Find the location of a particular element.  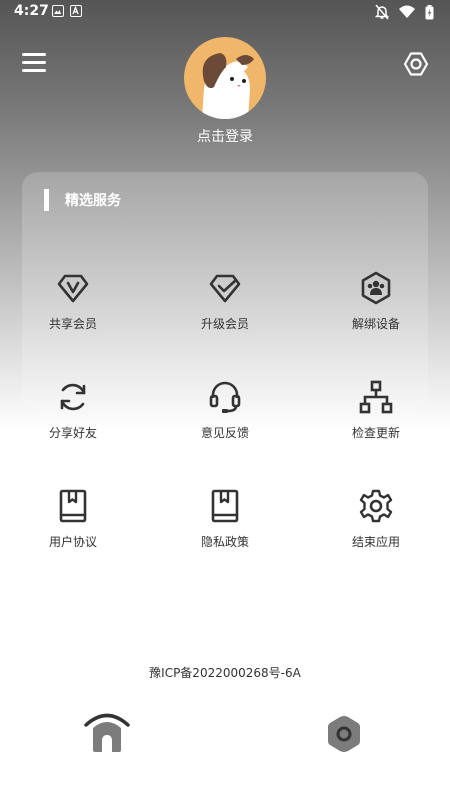

status-right-icons is located at coordinates (404, 12).